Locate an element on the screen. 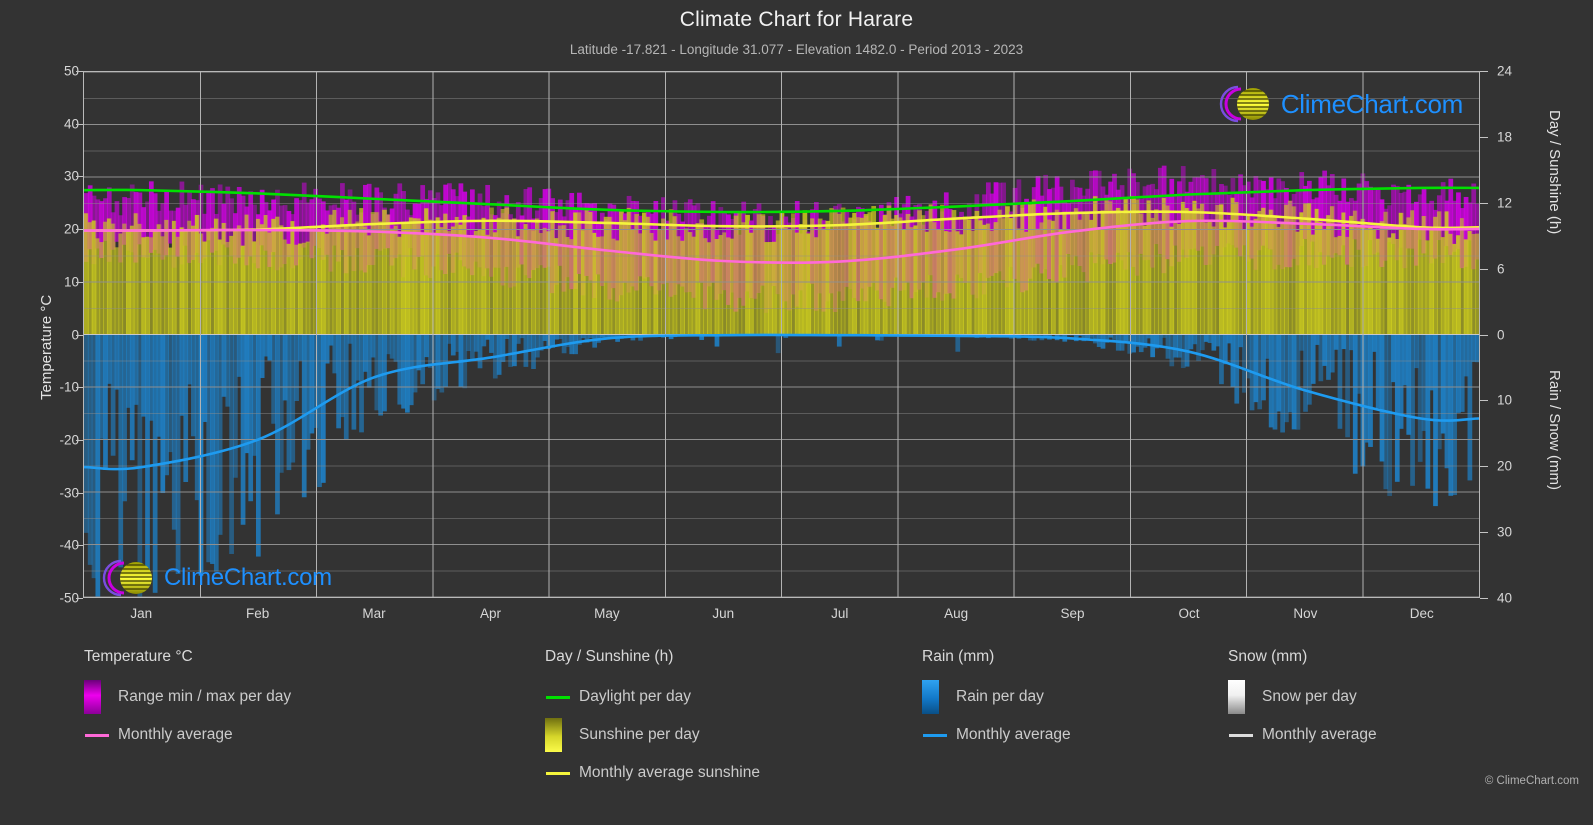 This screenshot has height=825, width=1593. x-axis-tick-jan: Jan is located at coordinates (141, 613).